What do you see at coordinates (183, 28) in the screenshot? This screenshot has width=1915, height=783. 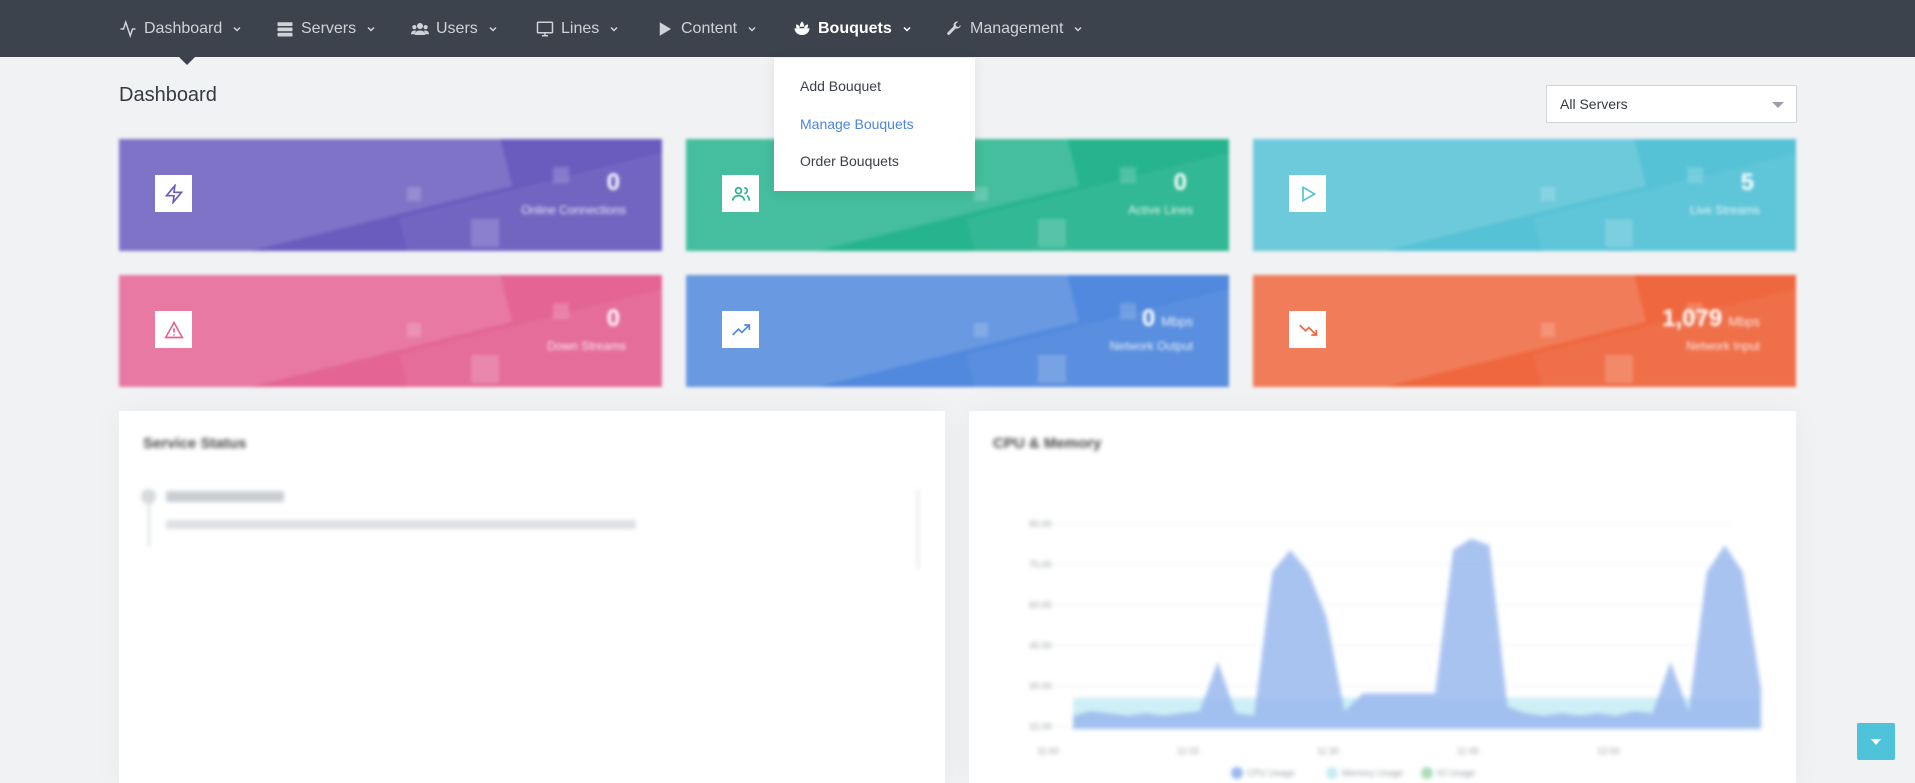 I see `nav-dashboard-label: Dashboard` at bounding box center [183, 28].